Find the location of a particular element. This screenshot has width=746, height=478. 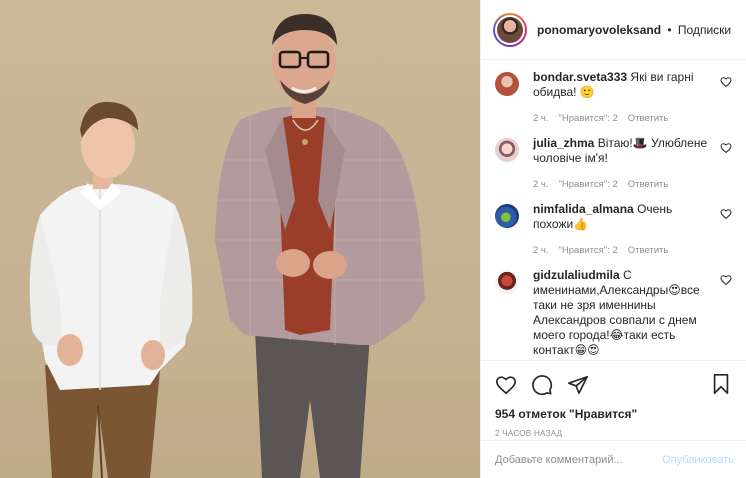

bookmark-icon is located at coordinates (721, 384).